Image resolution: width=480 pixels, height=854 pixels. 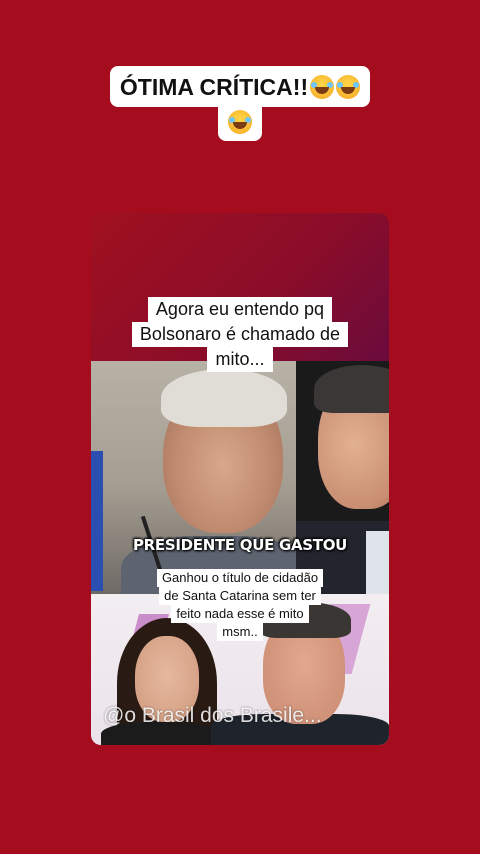 I want to click on caption-line-1: ÓTIMA CRÍTICA!!, so click(x=240, y=86).